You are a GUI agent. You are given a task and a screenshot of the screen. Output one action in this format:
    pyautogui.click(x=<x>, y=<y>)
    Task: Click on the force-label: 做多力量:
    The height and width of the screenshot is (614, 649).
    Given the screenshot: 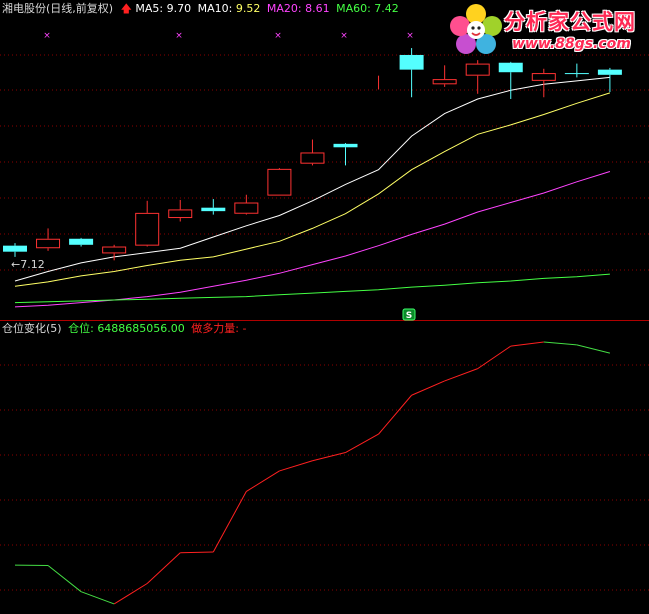 What is the action you would take?
    pyautogui.click(x=215, y=328)
    